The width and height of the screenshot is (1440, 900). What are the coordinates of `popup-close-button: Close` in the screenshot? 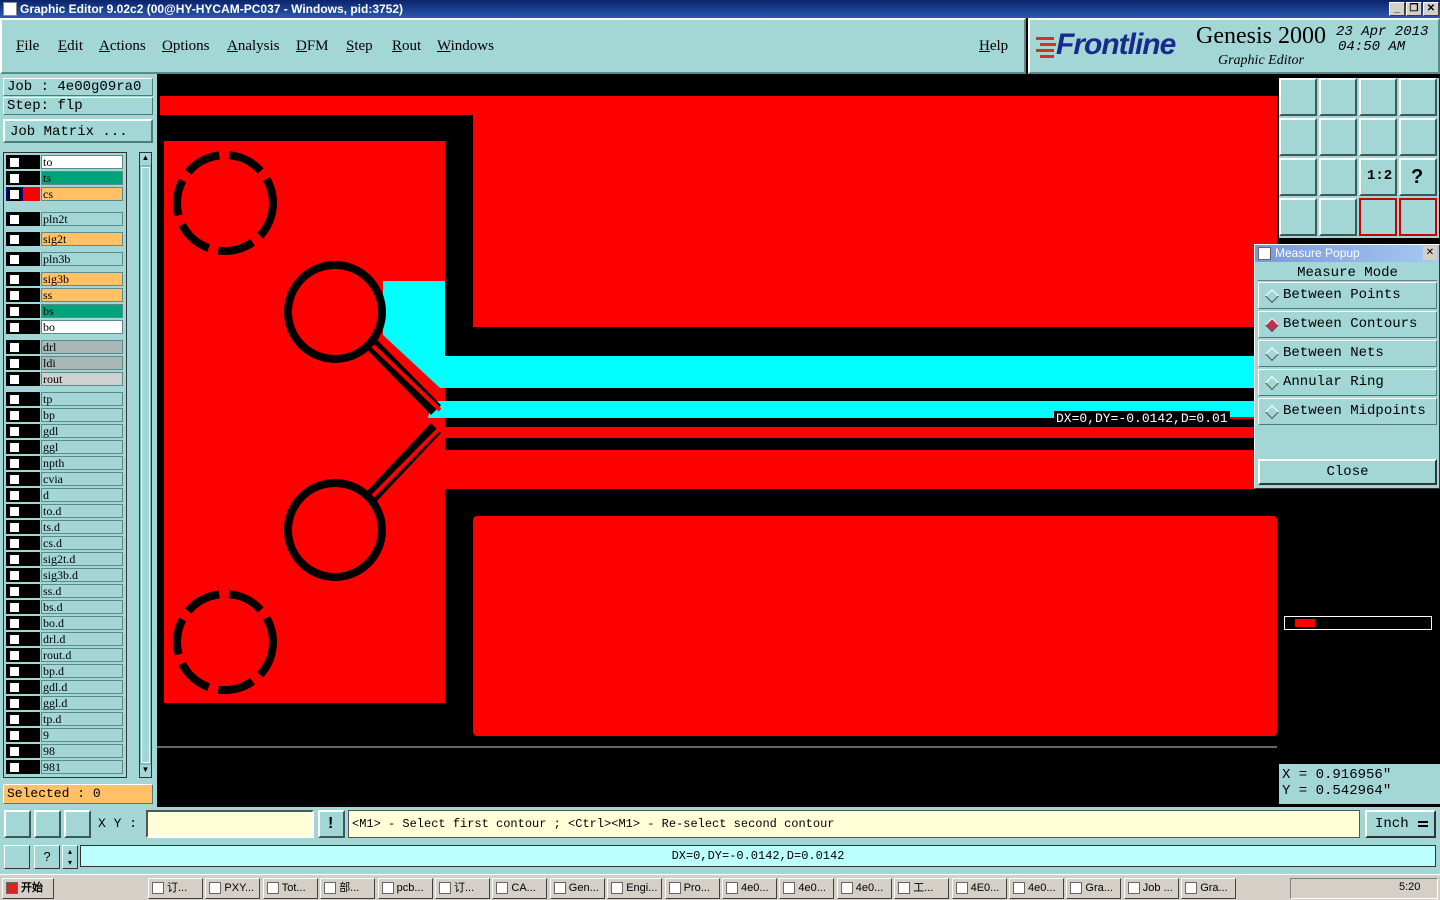 It's located at (1347, 472).